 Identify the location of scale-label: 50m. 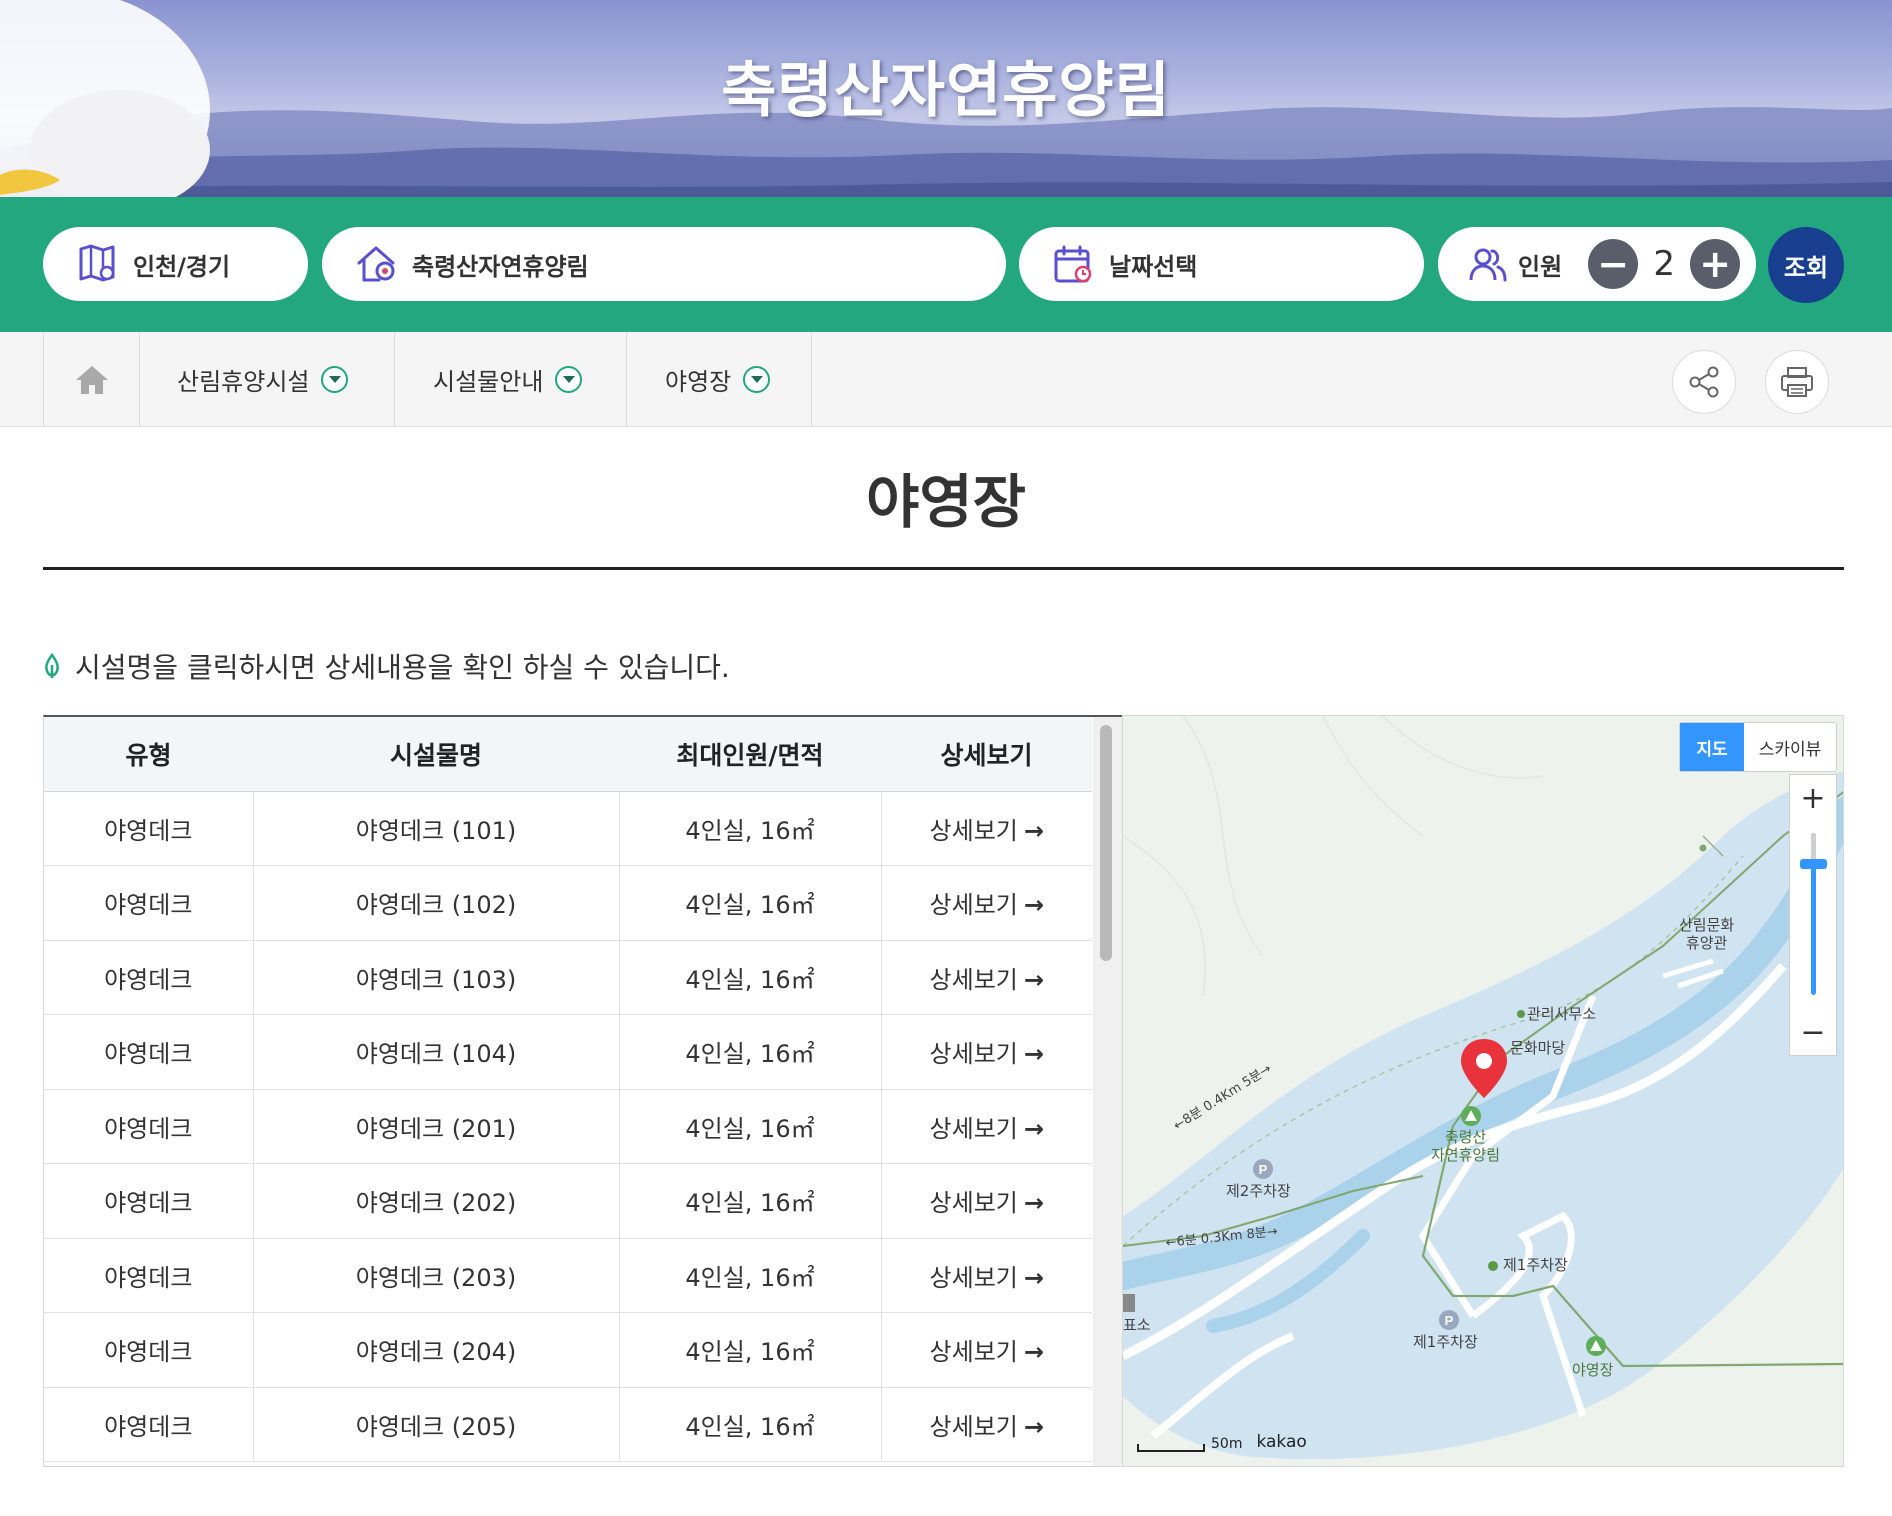
(1227, 1444).